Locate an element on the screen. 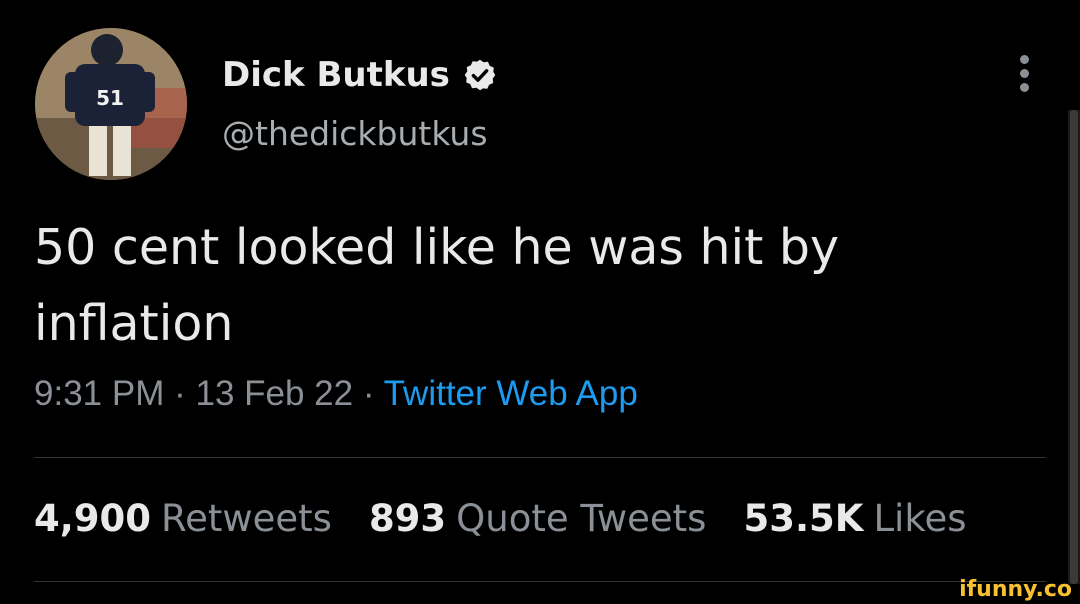 This screenshot has height=604, width=1080. likes-stat: 53.5K Likes is located at coordinates (854, 518).